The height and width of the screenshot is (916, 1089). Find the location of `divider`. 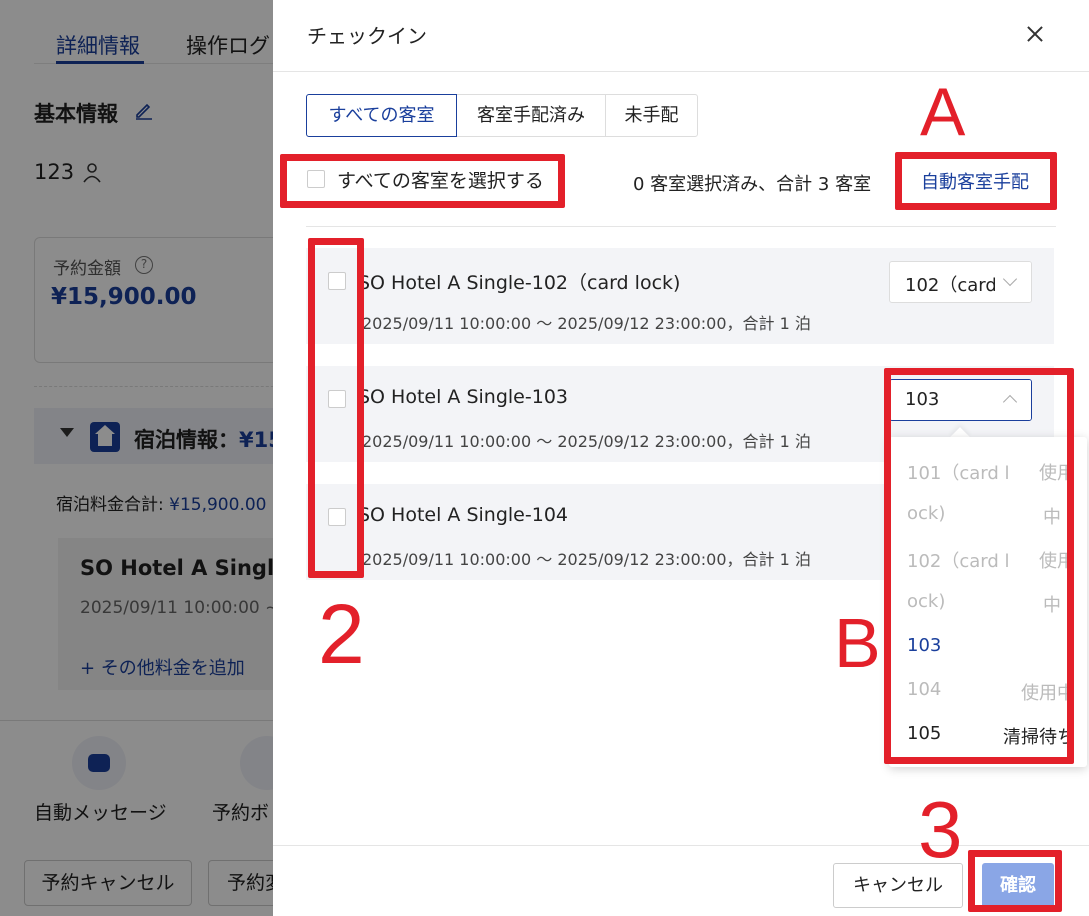

divider is located at coordinates (681, 226).